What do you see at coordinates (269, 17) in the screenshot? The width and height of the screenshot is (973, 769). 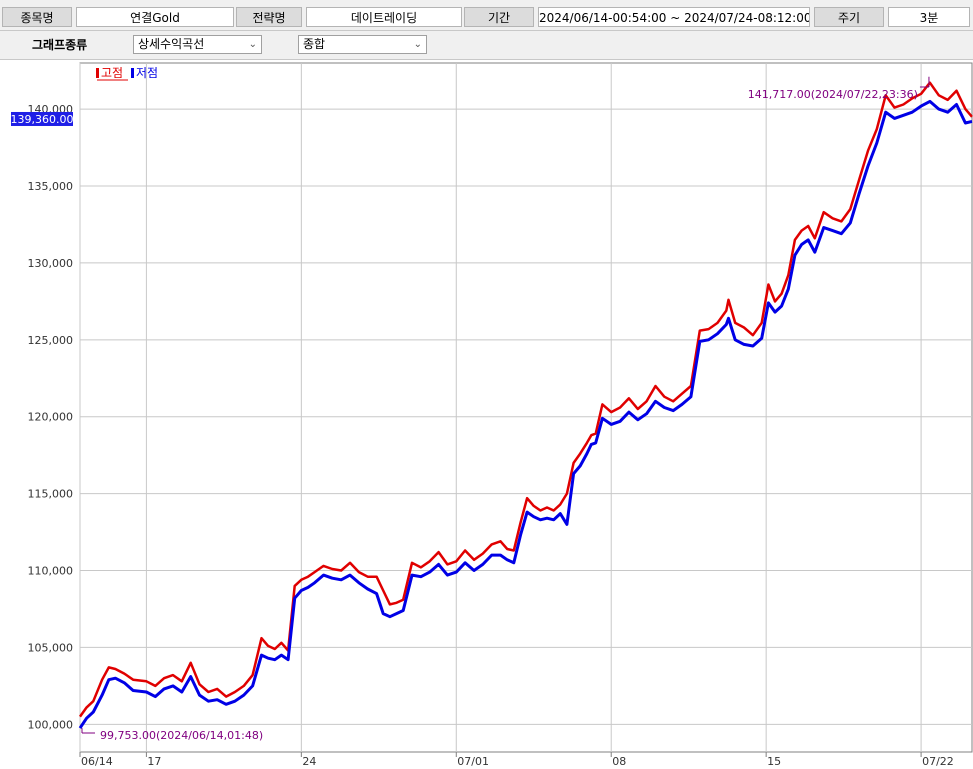 I see `strategy-label: 전략명` at bounding box center [269, 17].